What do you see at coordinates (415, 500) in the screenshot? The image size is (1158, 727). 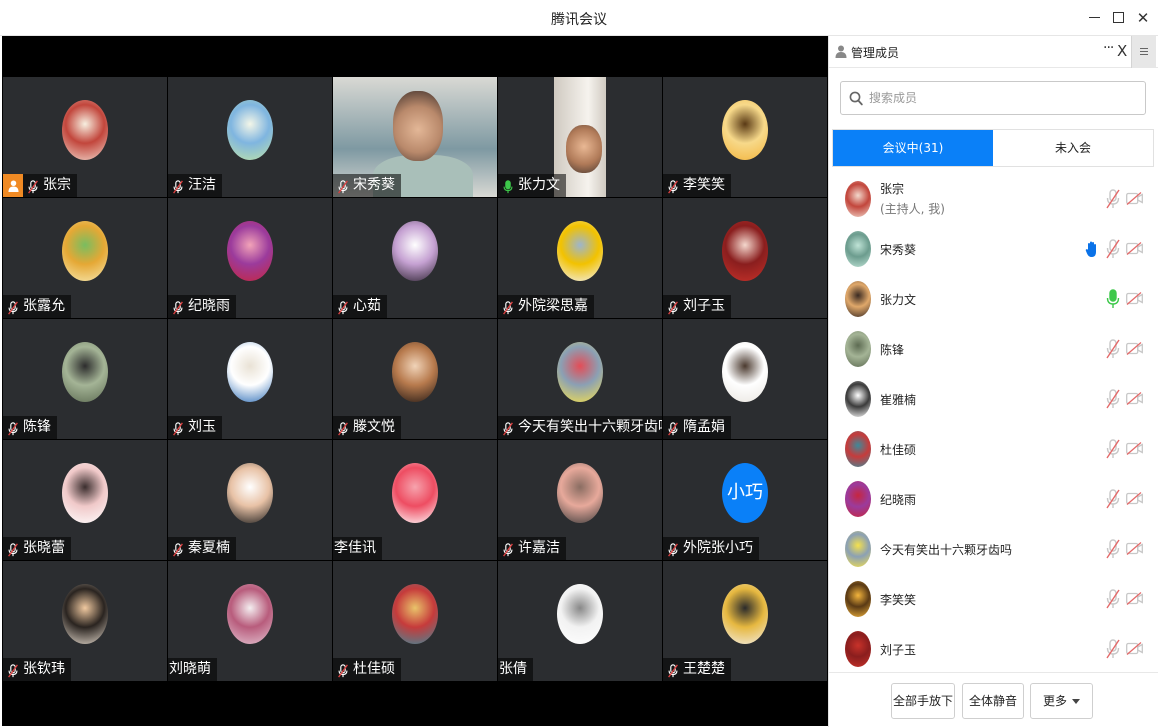 I see `participant-tile: 李佳讯` at bounding box center [415, 500].